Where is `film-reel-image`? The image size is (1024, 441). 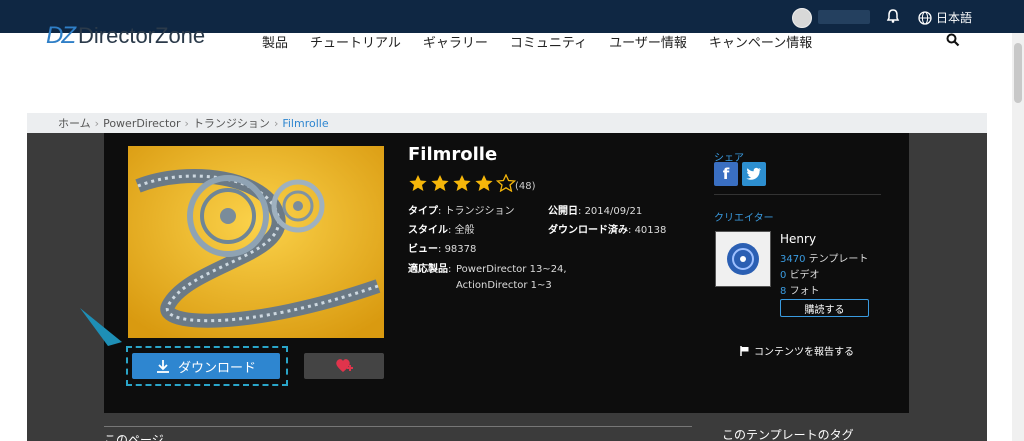
film-reel-image is located at coordinates (256, 242).